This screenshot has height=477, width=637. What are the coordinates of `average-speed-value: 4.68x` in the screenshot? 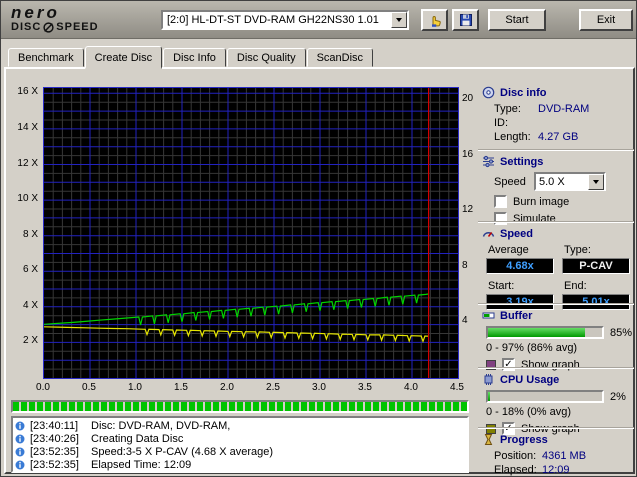 It's located at (520, 266).